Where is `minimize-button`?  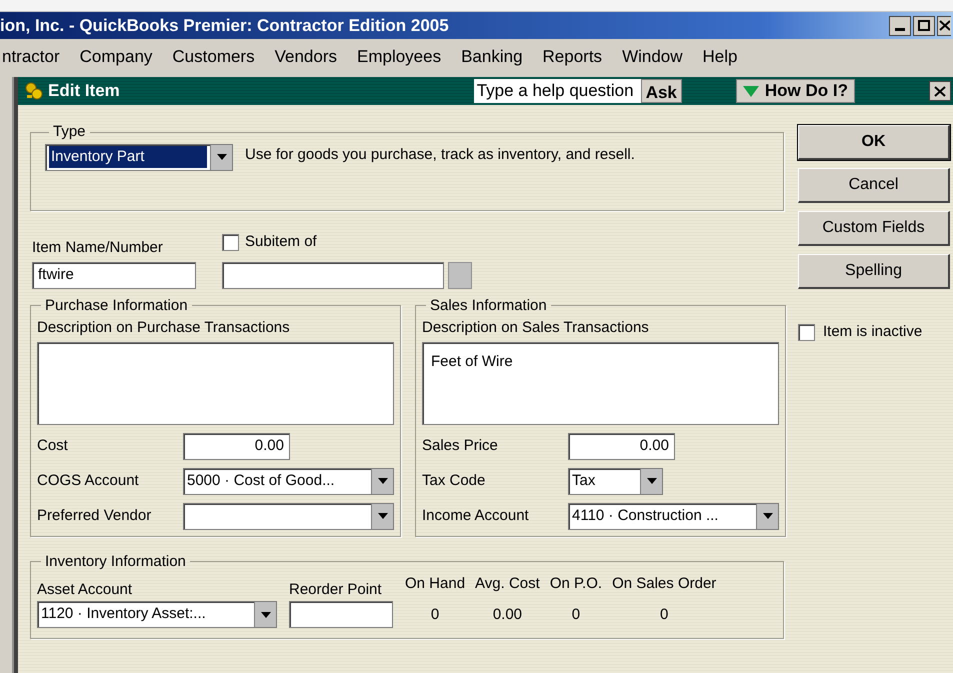
minimize-button is located at coordinates (900, 26).